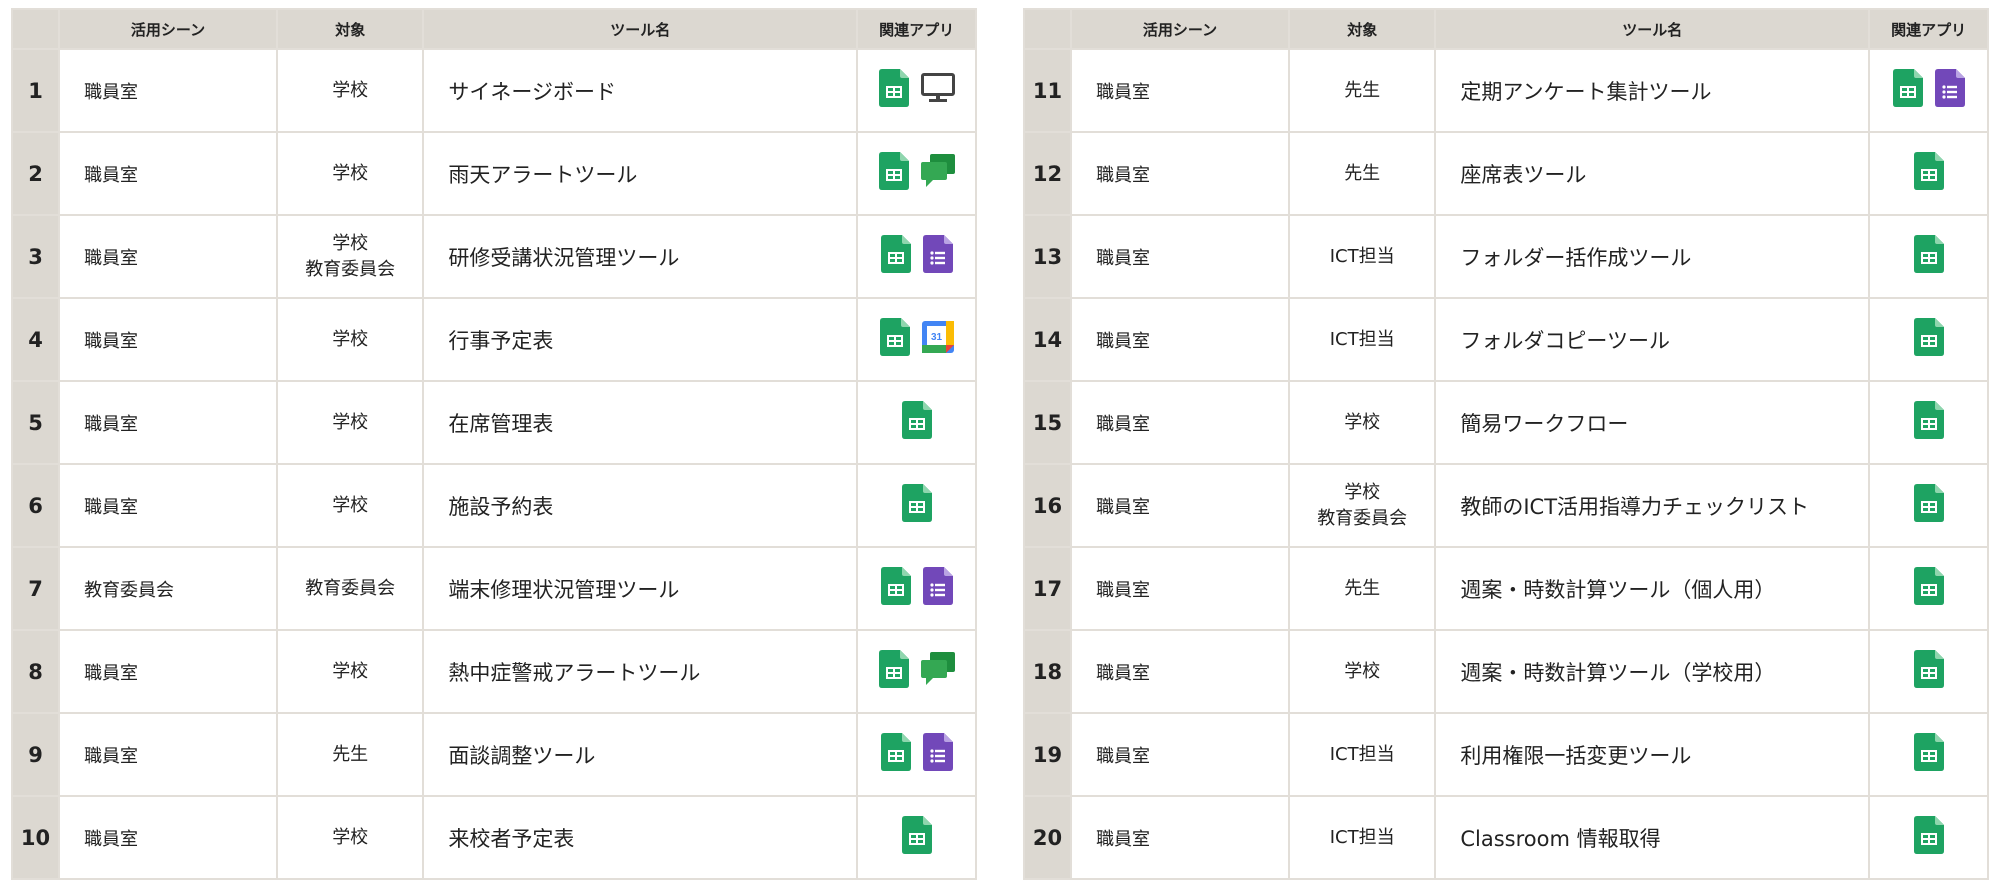 The image size is (1999, 892). What do you see at coordinates (1652, 256) in the screenshot?
I see `tool-name-cell: フォルダー括作成ツール` at bounding box center [1652, 256].